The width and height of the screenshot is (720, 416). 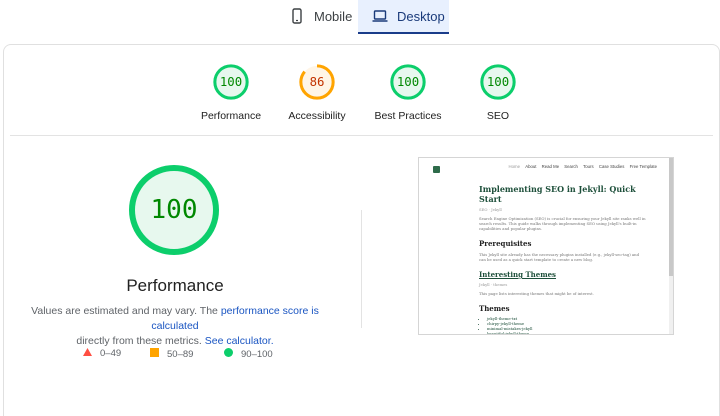 I want to click on site-heading-prereq: Prerequisites, so click(x=505, y=243).